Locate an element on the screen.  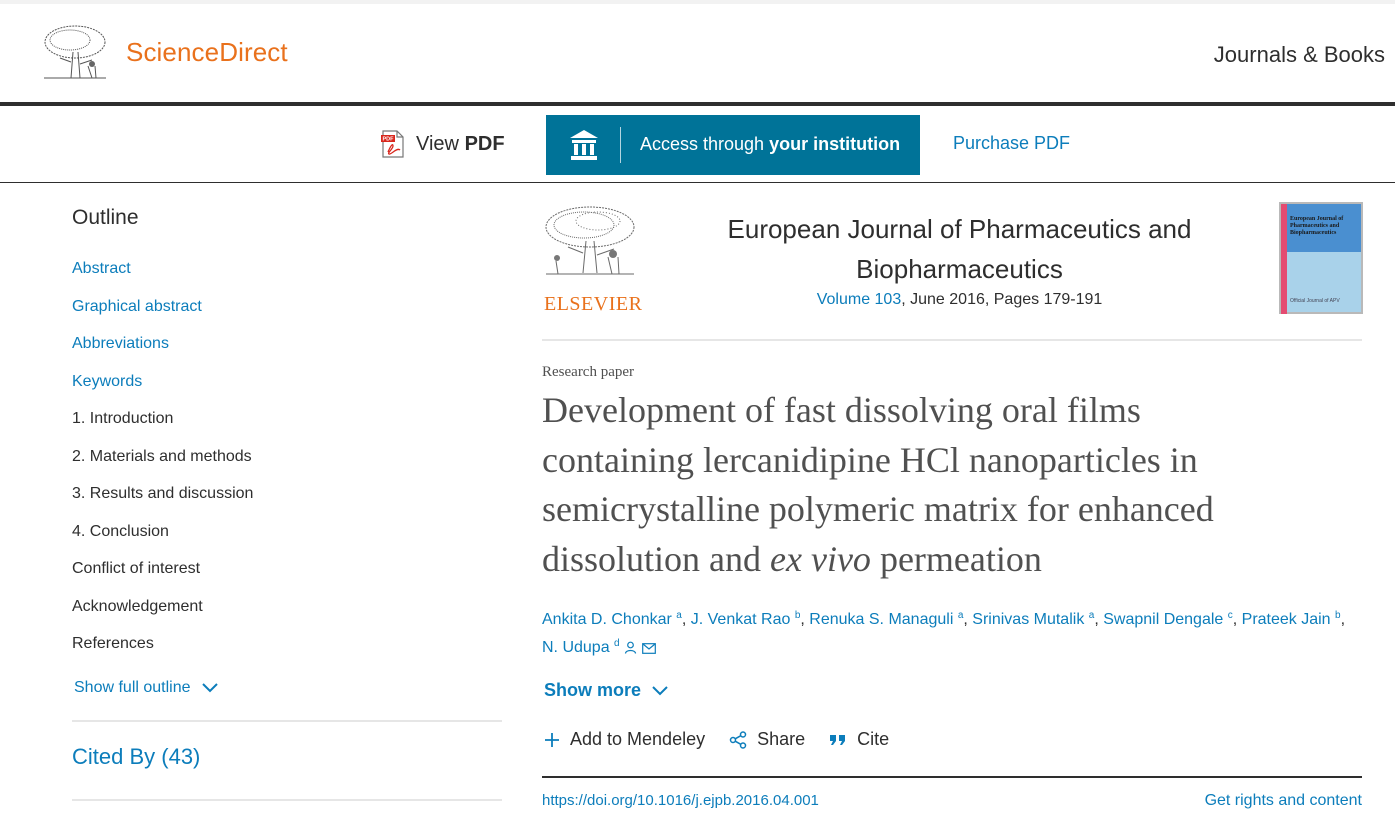
view-pdf-bold: PDF is located at coordinates (484, 143).